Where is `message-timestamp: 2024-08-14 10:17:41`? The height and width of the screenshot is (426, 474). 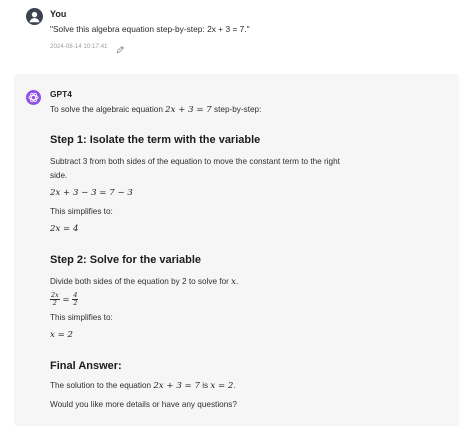
message-timestamp: 2024-08-14 10:17:41 is located at coordinates (79, 46).